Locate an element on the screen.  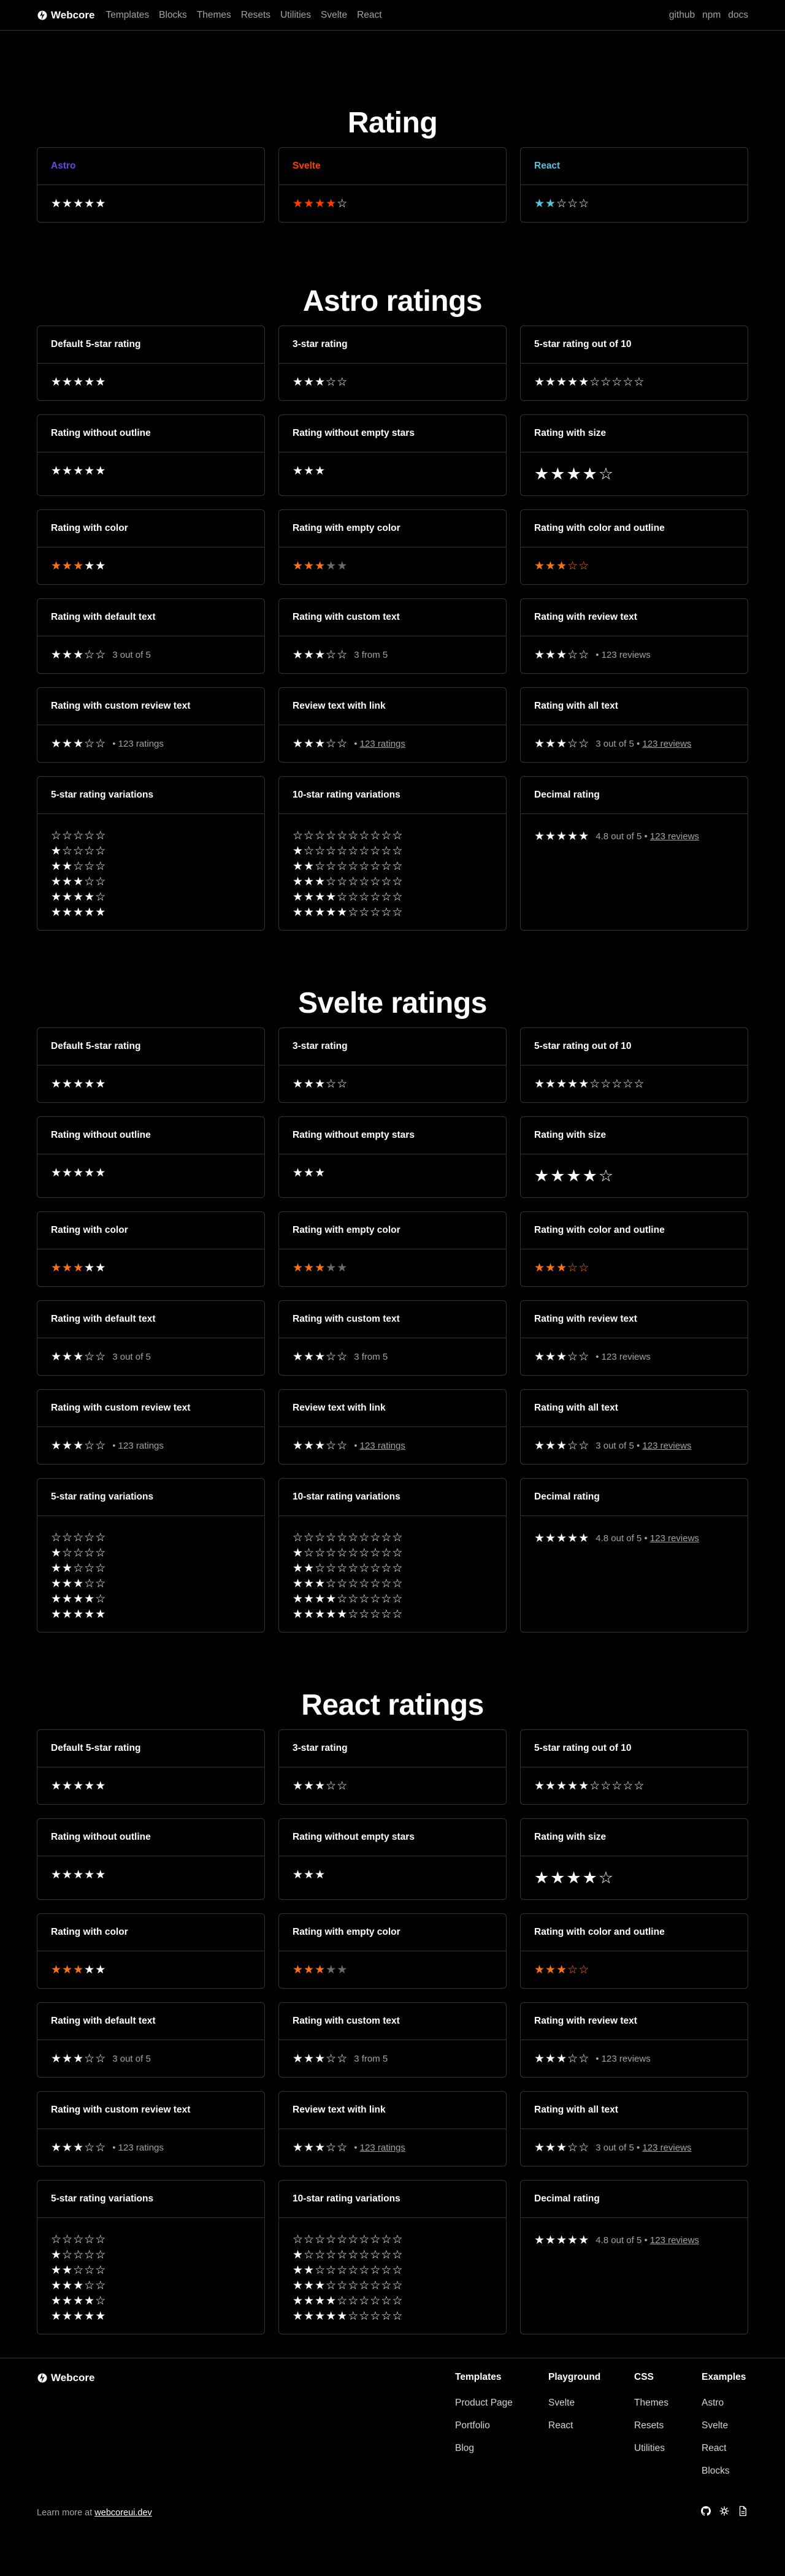
npm-icon is located at coordinates (725, 2511).